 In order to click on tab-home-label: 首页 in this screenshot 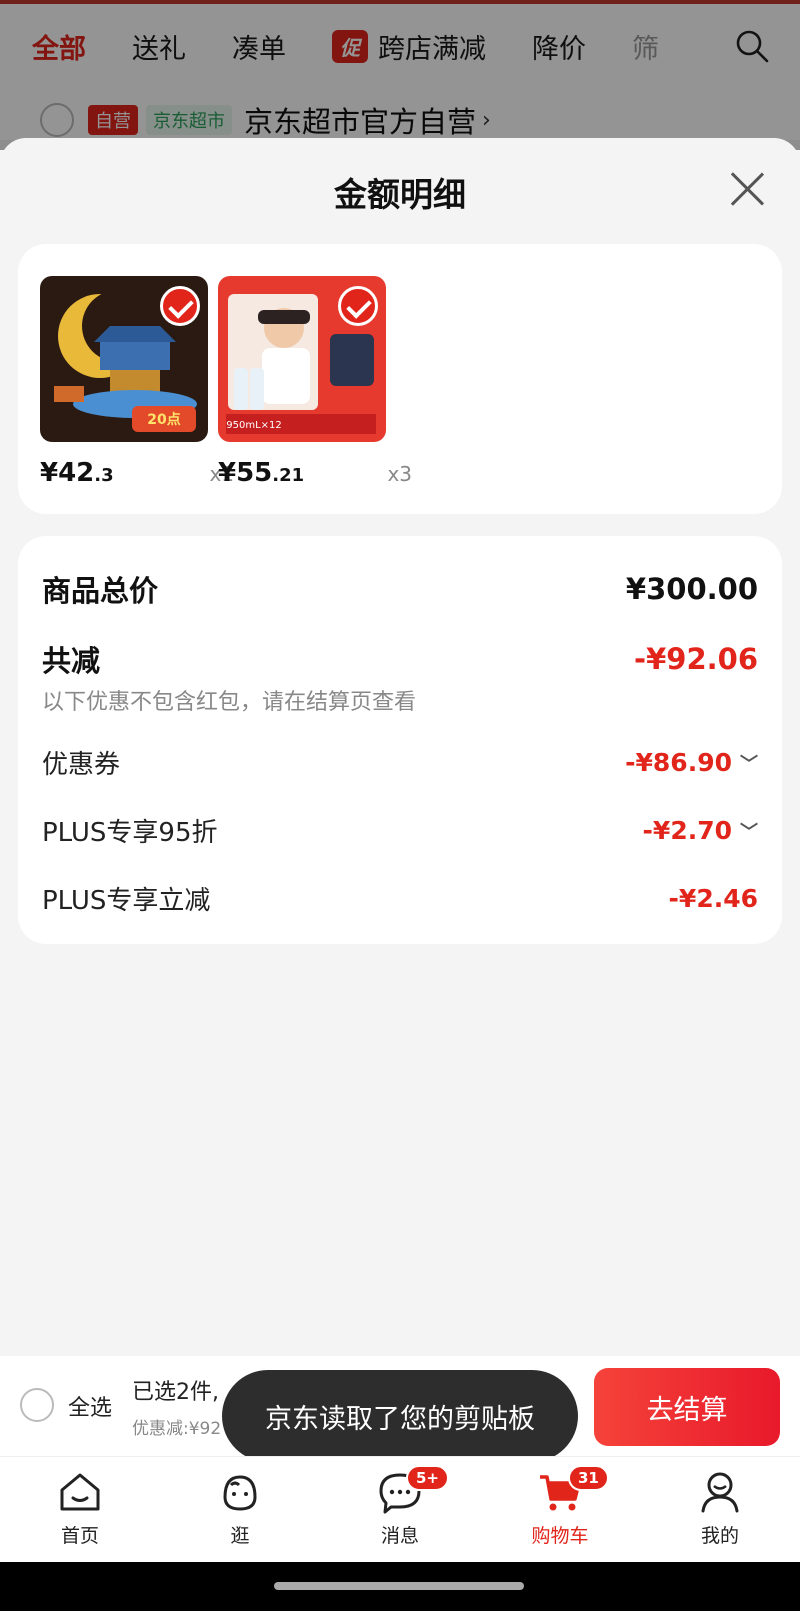, I will do `click(79, 1536)`.